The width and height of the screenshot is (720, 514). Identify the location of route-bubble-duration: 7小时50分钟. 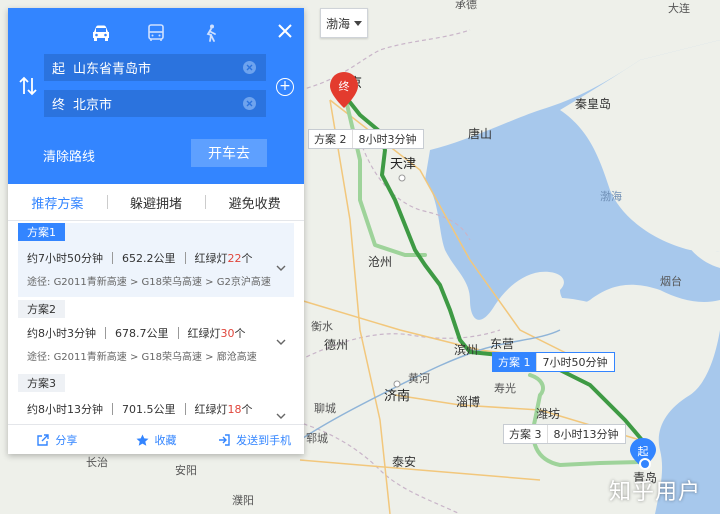
(574, 362).